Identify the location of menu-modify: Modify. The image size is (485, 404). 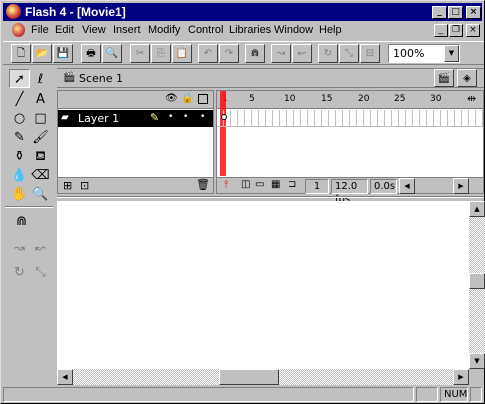
(164, 30).